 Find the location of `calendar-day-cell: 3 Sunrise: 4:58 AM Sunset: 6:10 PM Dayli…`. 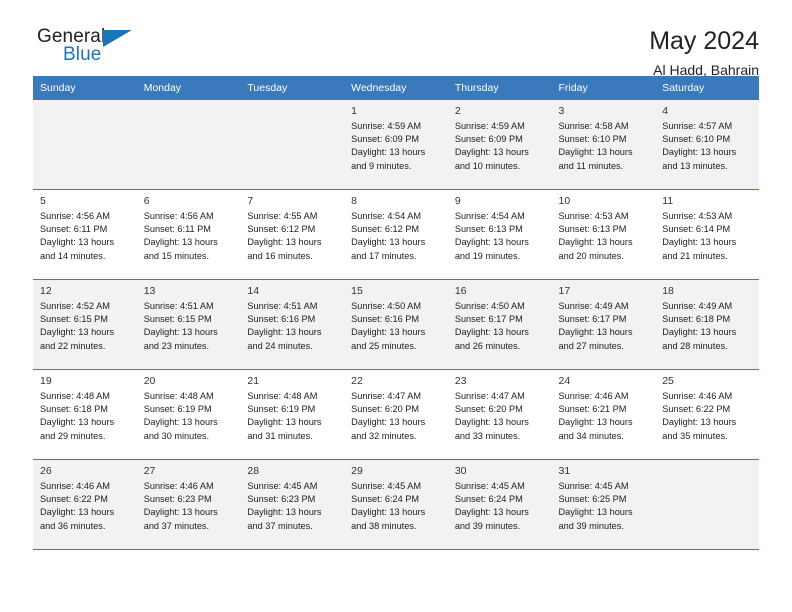

calendar-day-cell: 3 Sunrise: 4:58 AM Sunset: 6:10 PM Dayli… is located at coordinates (603, 145).